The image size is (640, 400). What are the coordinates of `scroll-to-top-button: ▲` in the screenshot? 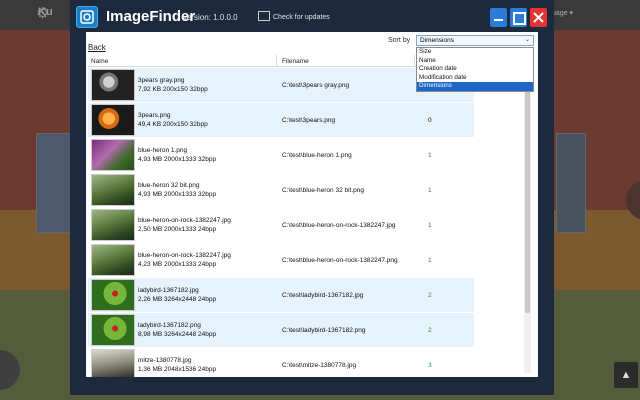 It's located at (626, 375).